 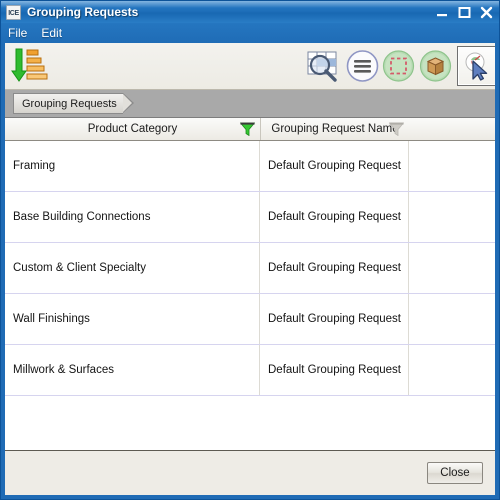 What do you see at coordinates (396, 129) in the screenshot?
I see `filter-funnel-icon-inactive` at bounding box center [396, 129].